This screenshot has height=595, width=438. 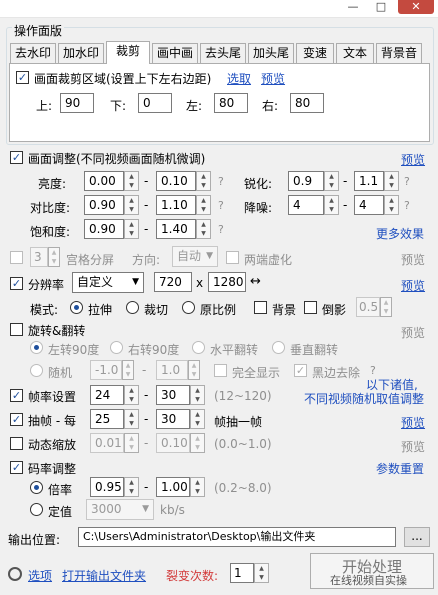 I want to click on zoom-checkbox, so click(x=16, y=443).